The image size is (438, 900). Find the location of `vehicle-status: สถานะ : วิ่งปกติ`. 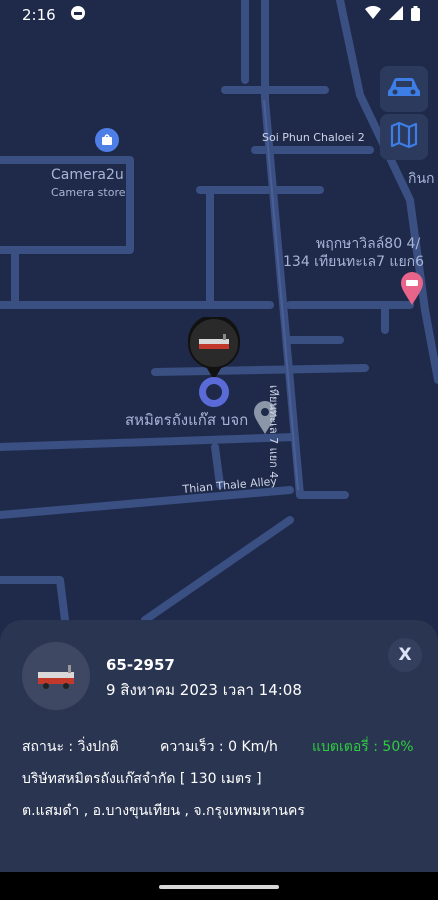

vehicle-status: สถานะ : วิ่งปกติ is located at coordinates (70, 747).